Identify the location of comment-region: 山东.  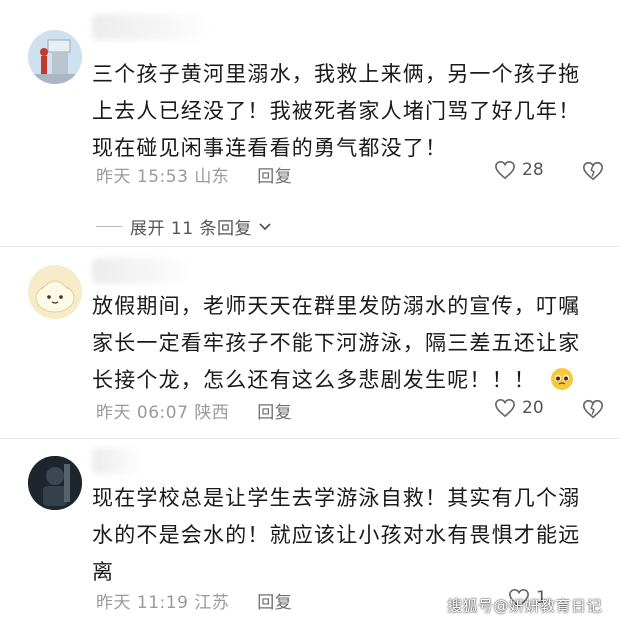
(212, 177).